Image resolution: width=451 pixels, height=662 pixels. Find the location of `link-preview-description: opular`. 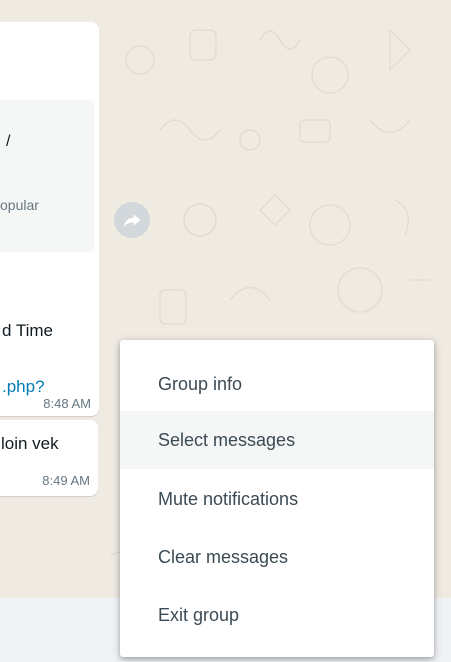

link-preview-description: opular is located at coordinates (19, 205).